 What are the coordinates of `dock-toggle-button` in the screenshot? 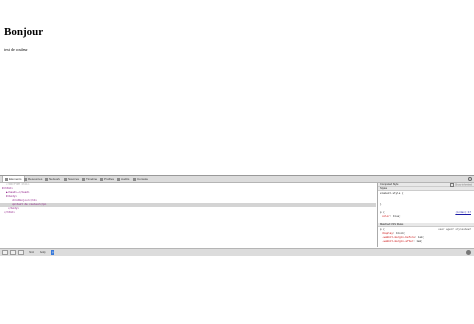 It's located at (5, 252).